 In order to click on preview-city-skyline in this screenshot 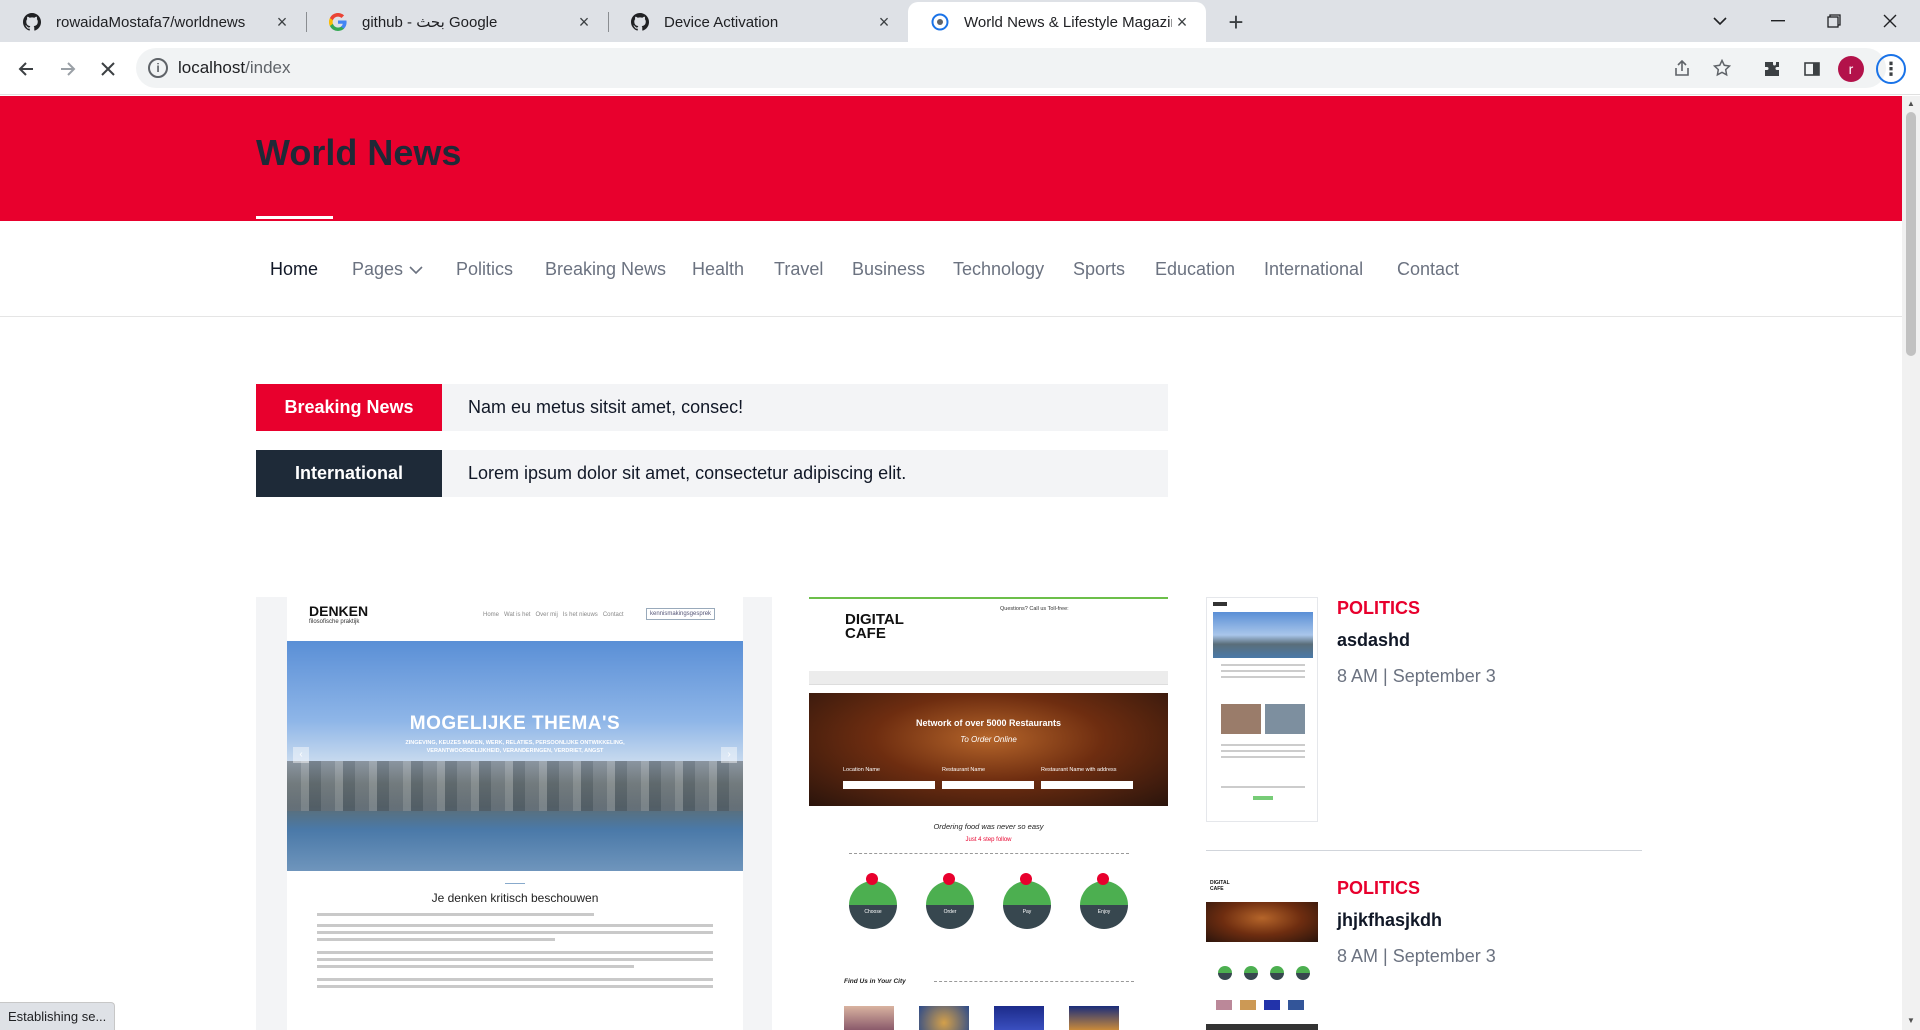, I will do `click(515, 786)`.